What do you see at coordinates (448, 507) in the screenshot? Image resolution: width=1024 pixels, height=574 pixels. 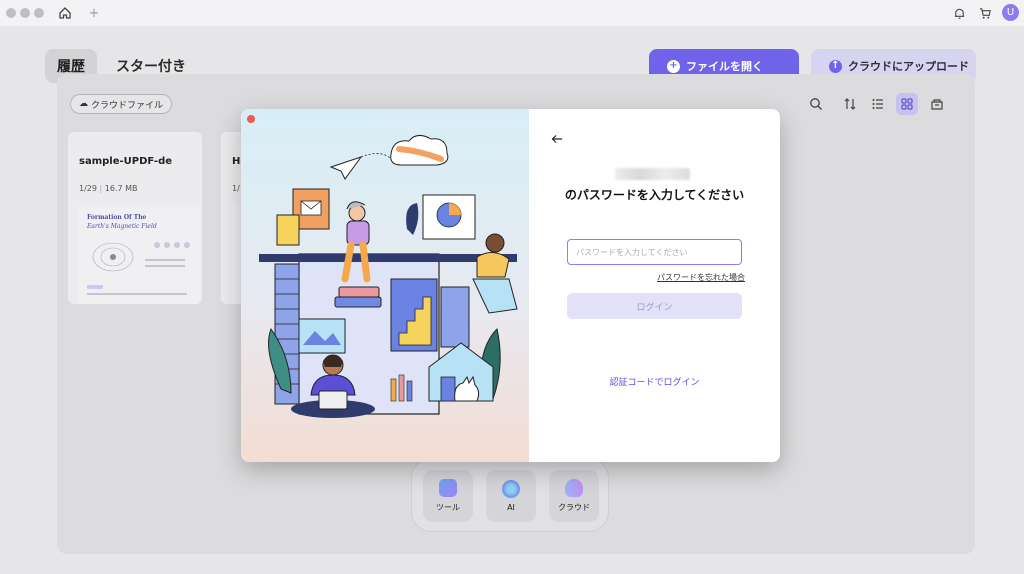 I see `dock-tools-label: ツール` at bounding box center [448, 507].